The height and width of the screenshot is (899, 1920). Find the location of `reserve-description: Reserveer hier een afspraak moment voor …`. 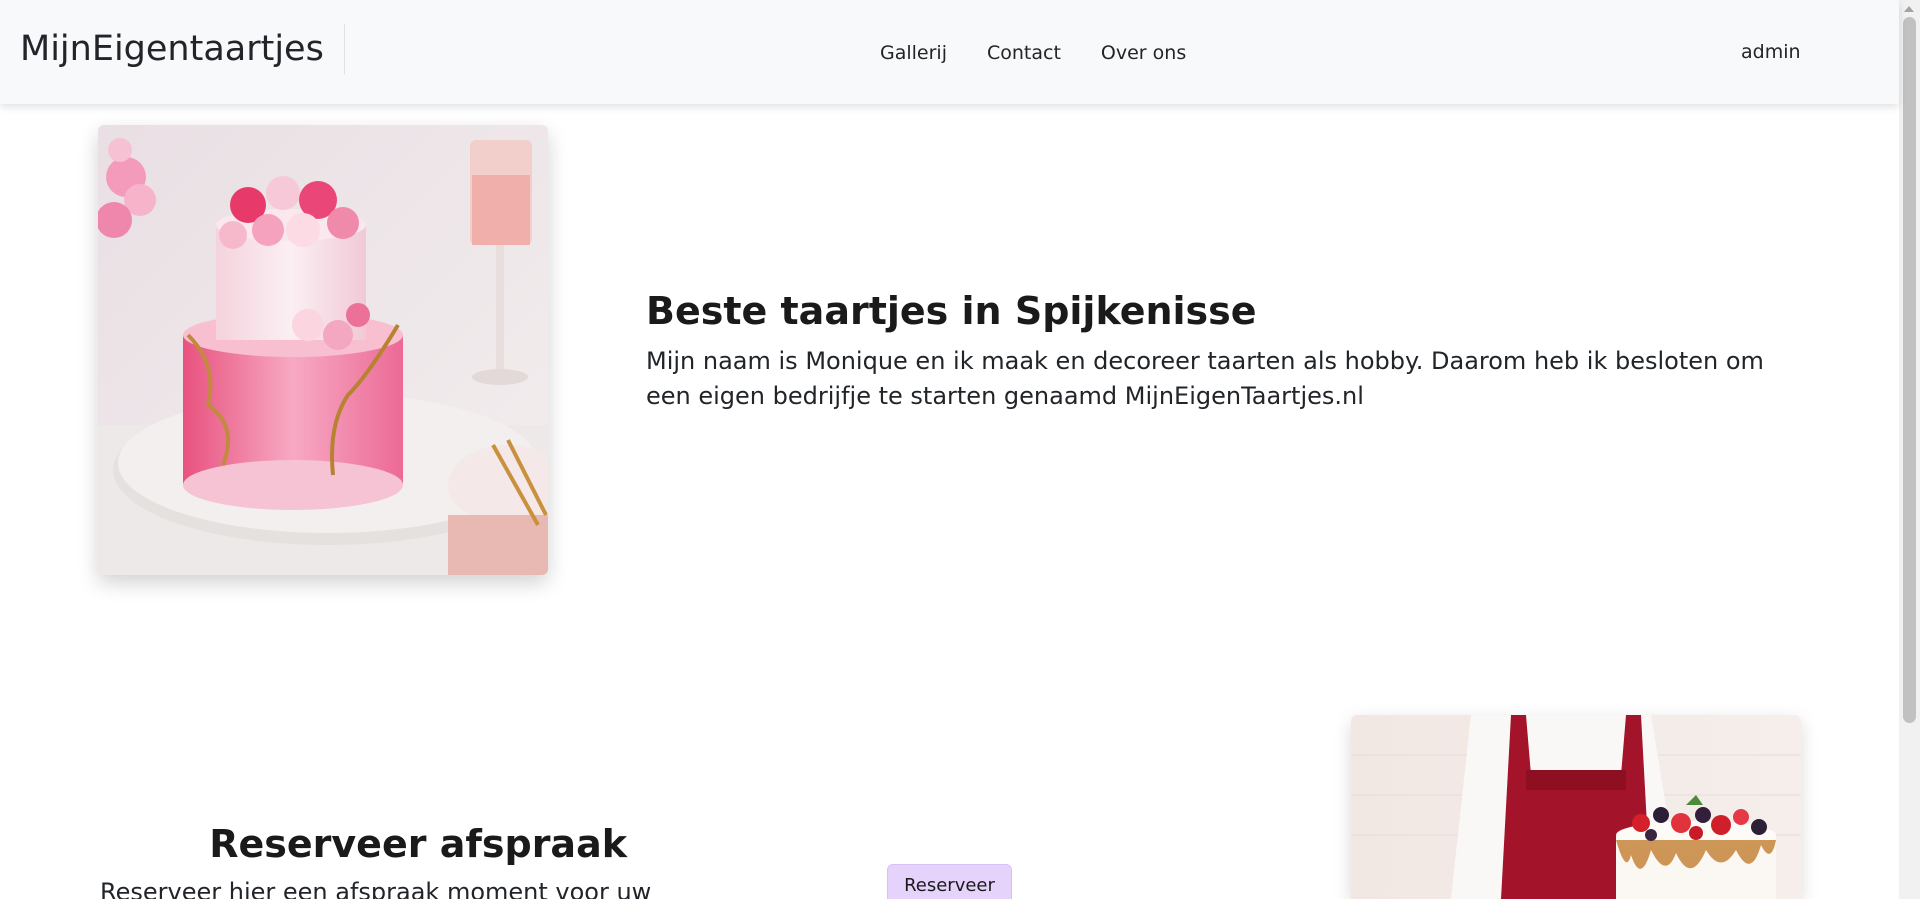

reserve-description: Reserveer hier een afspraak moment voor … is located at coordinates (376, 888).